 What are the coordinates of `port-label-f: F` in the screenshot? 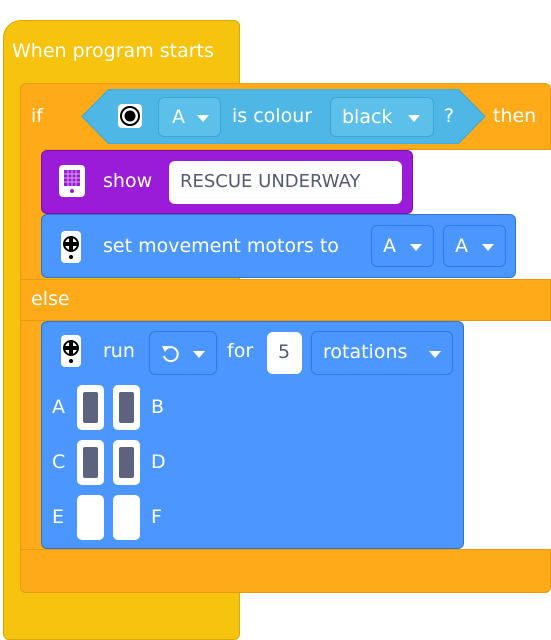 It's located at (156, 517).